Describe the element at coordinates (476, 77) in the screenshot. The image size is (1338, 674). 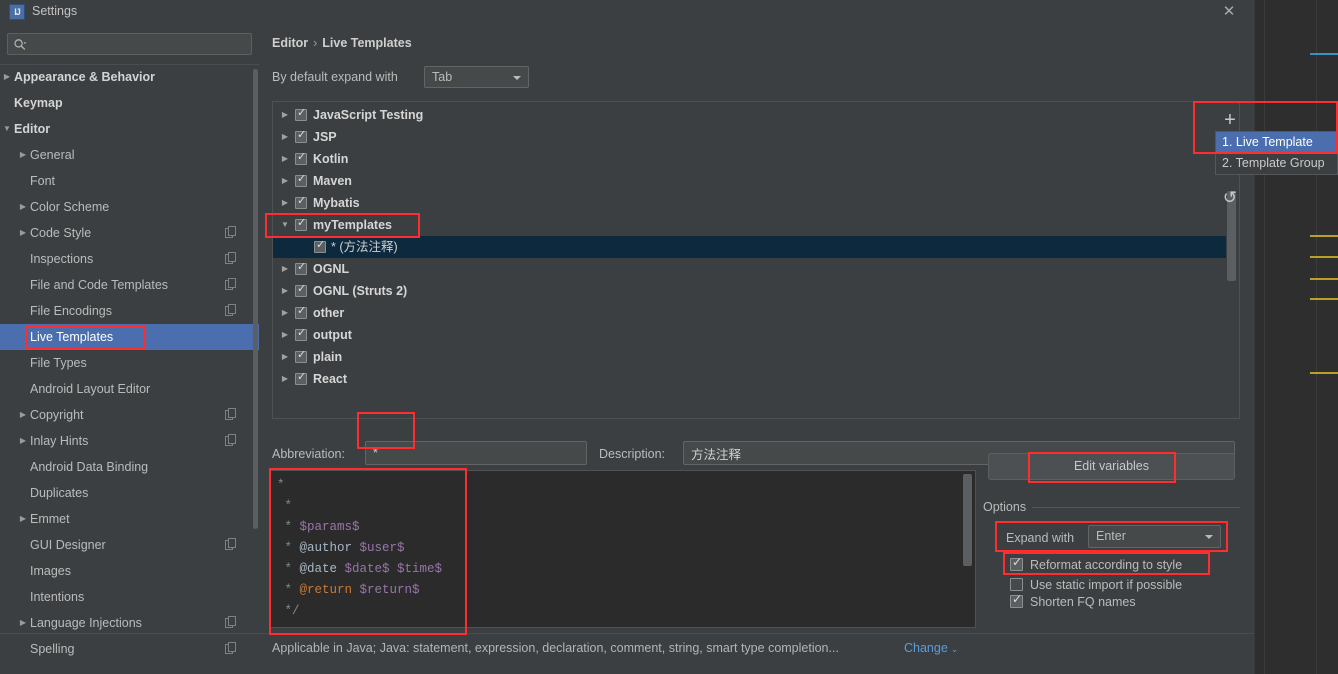
I see `default-expand-with-select: Tab` at that location.